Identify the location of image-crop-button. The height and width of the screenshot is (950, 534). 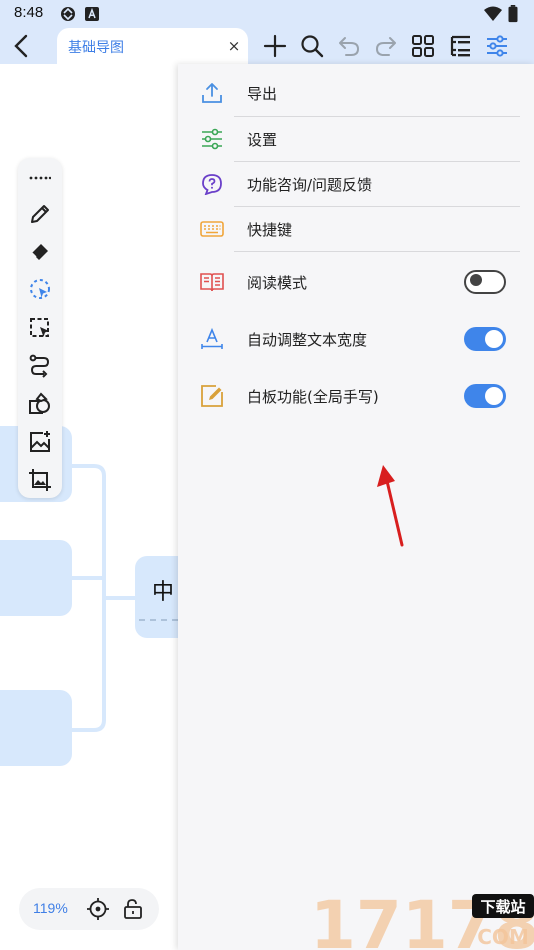
(40, 480).